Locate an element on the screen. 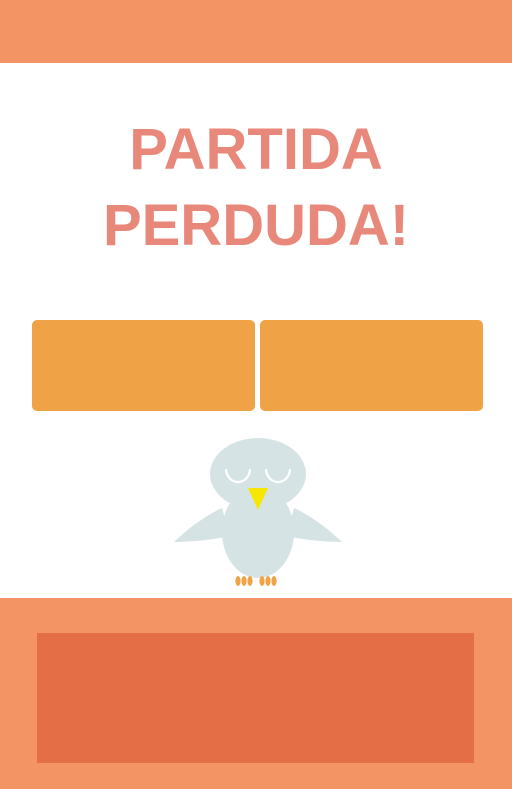 This screenshot has width=512, height=789. footer-action-panel is located at coordinates (255, 698).